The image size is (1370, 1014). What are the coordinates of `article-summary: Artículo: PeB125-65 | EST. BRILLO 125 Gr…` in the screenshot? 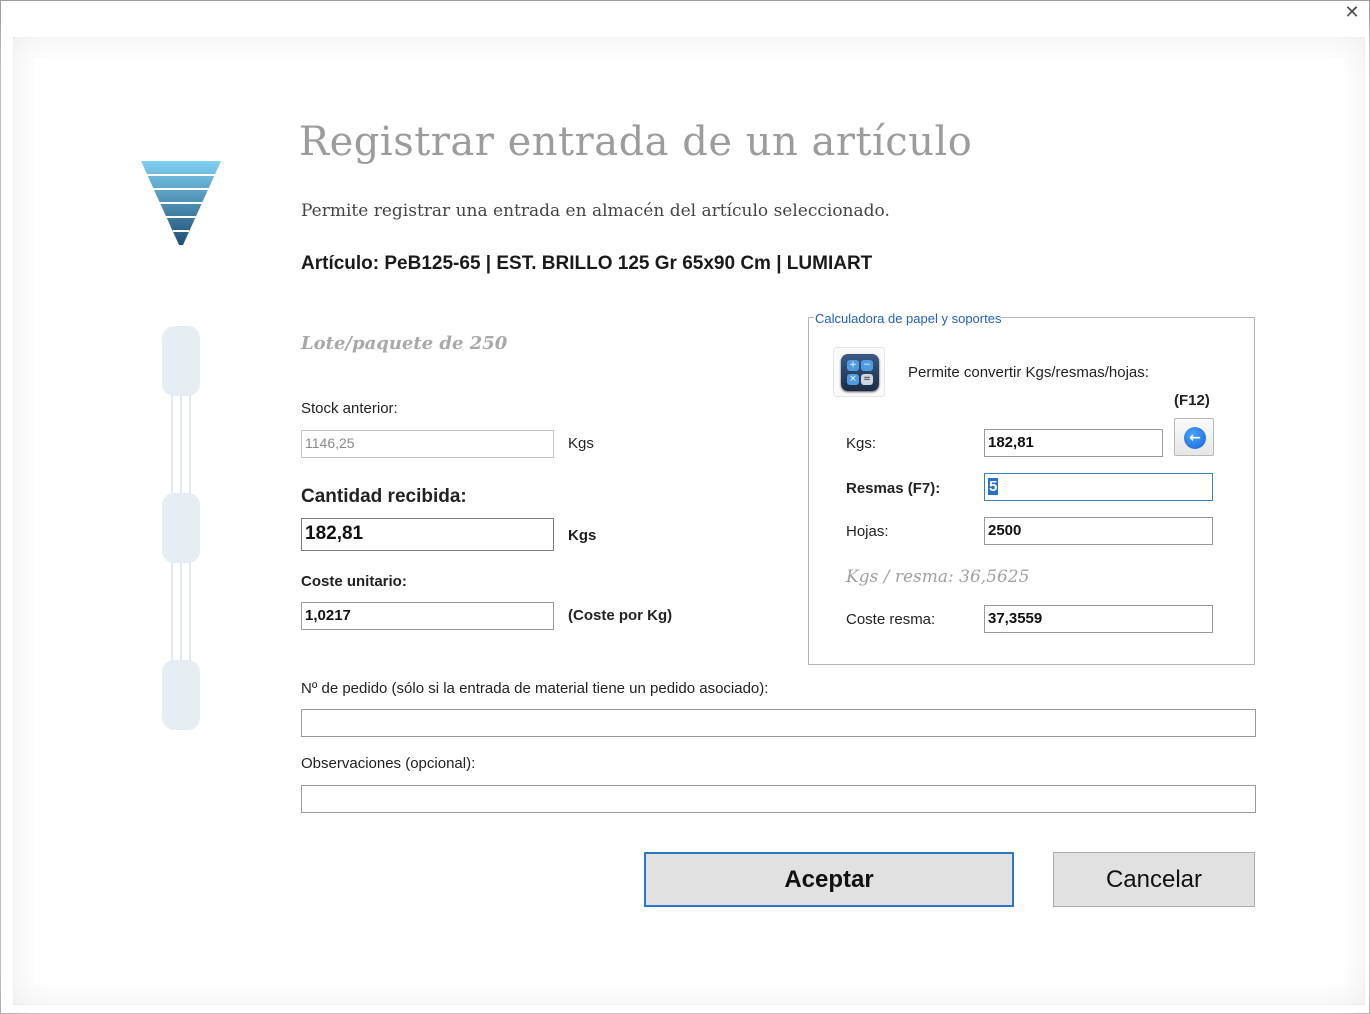 It's located at (587, 263).